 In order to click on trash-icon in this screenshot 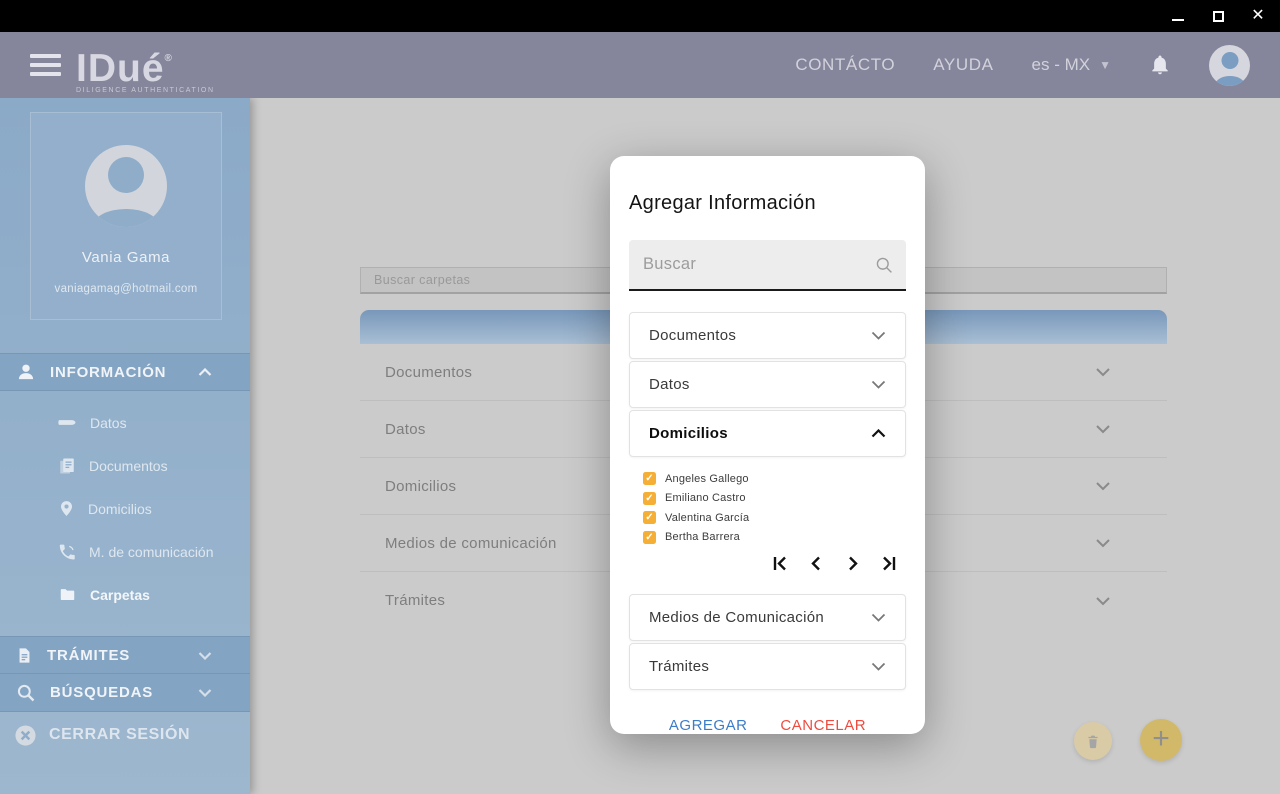, I will do `click(1093, 741)`.